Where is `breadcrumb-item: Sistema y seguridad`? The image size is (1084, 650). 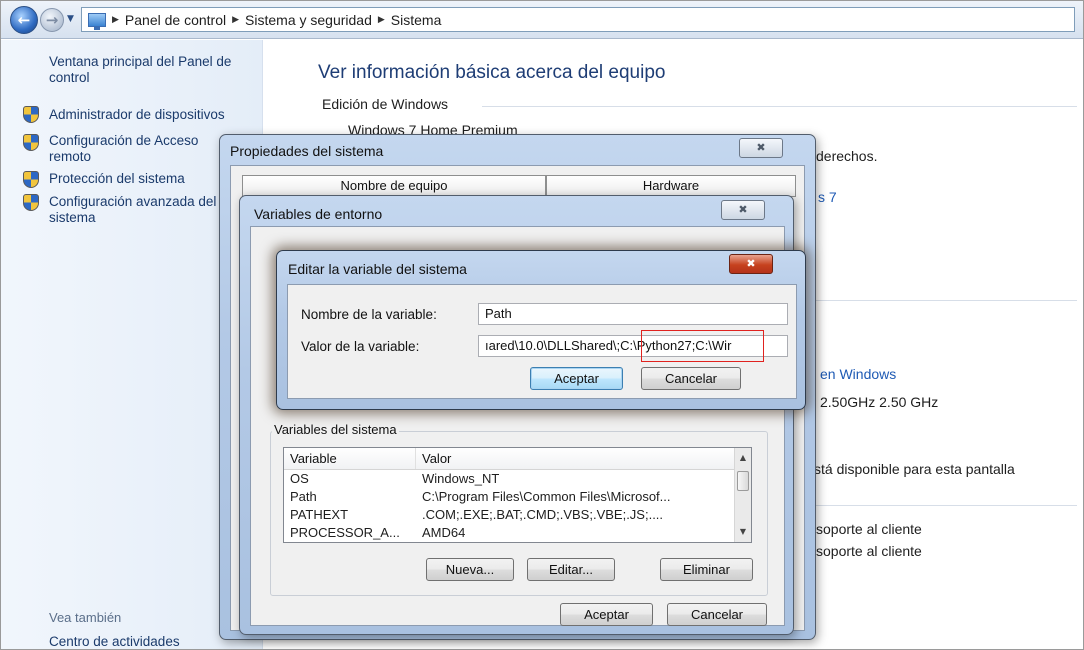 breadcrumb-item: Sistema y seguridad is located at coordinates (308, 20).